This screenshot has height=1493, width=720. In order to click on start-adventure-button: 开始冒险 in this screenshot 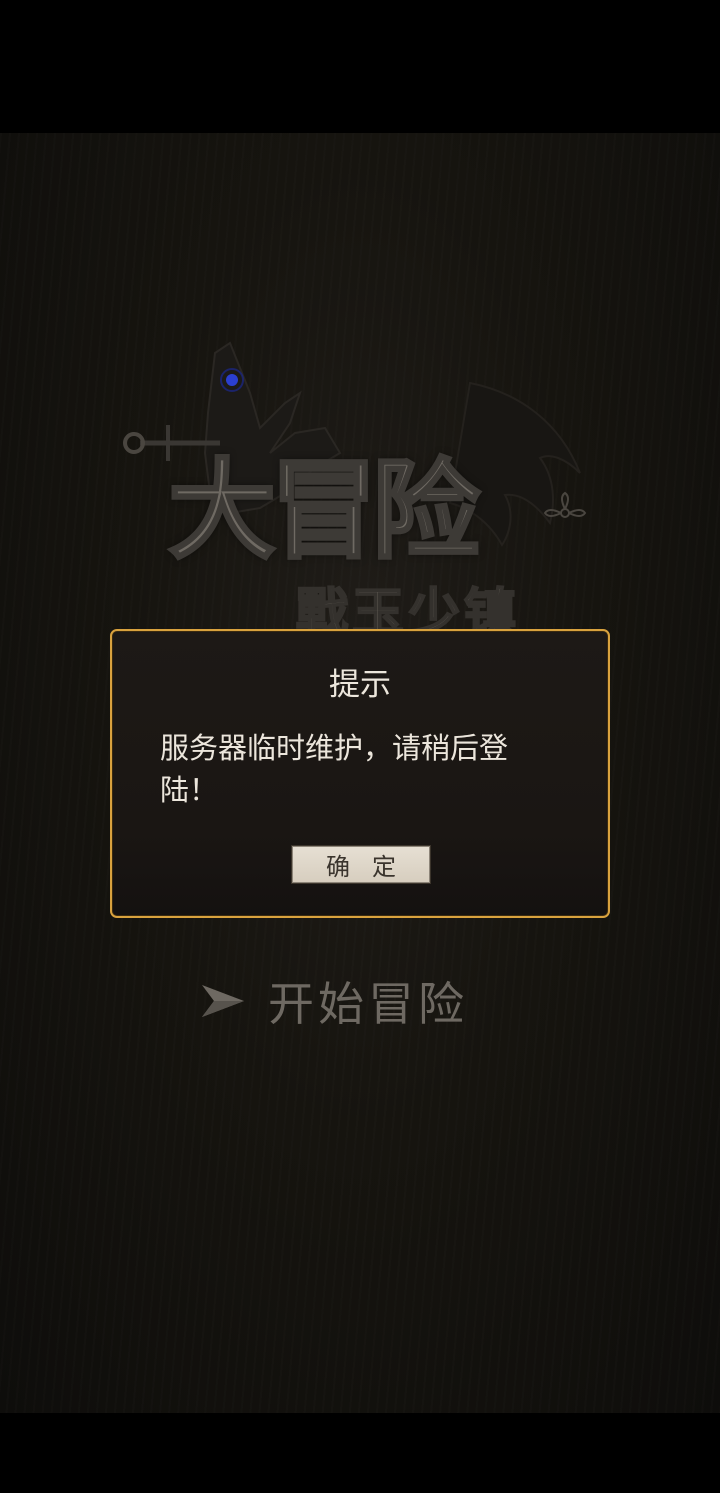, I will do `click(334, 1001)`.